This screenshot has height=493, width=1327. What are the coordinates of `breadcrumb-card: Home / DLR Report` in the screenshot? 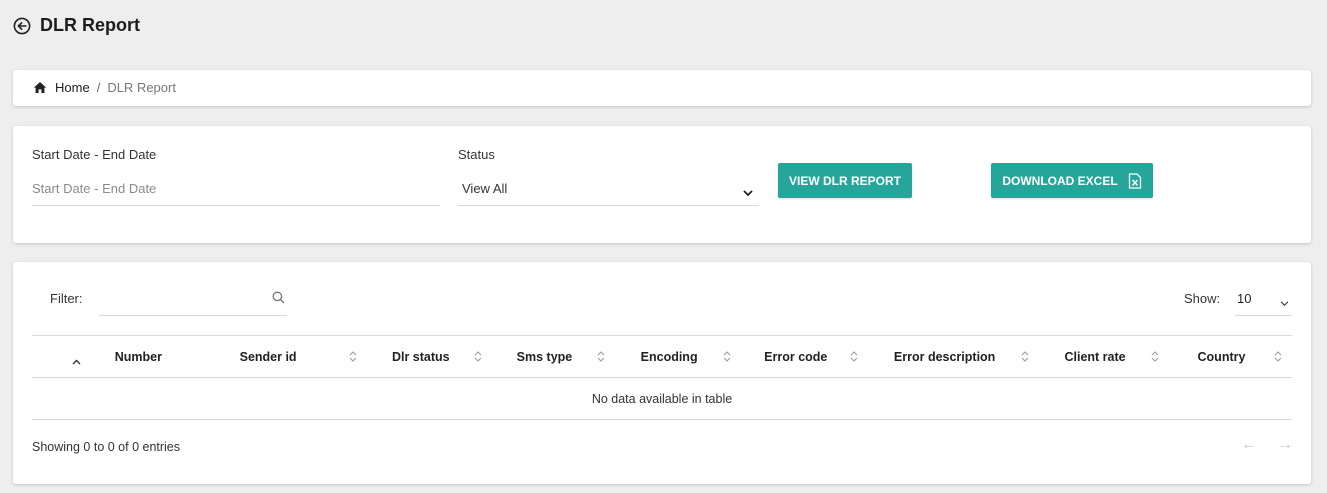 It's located at (662, 88).